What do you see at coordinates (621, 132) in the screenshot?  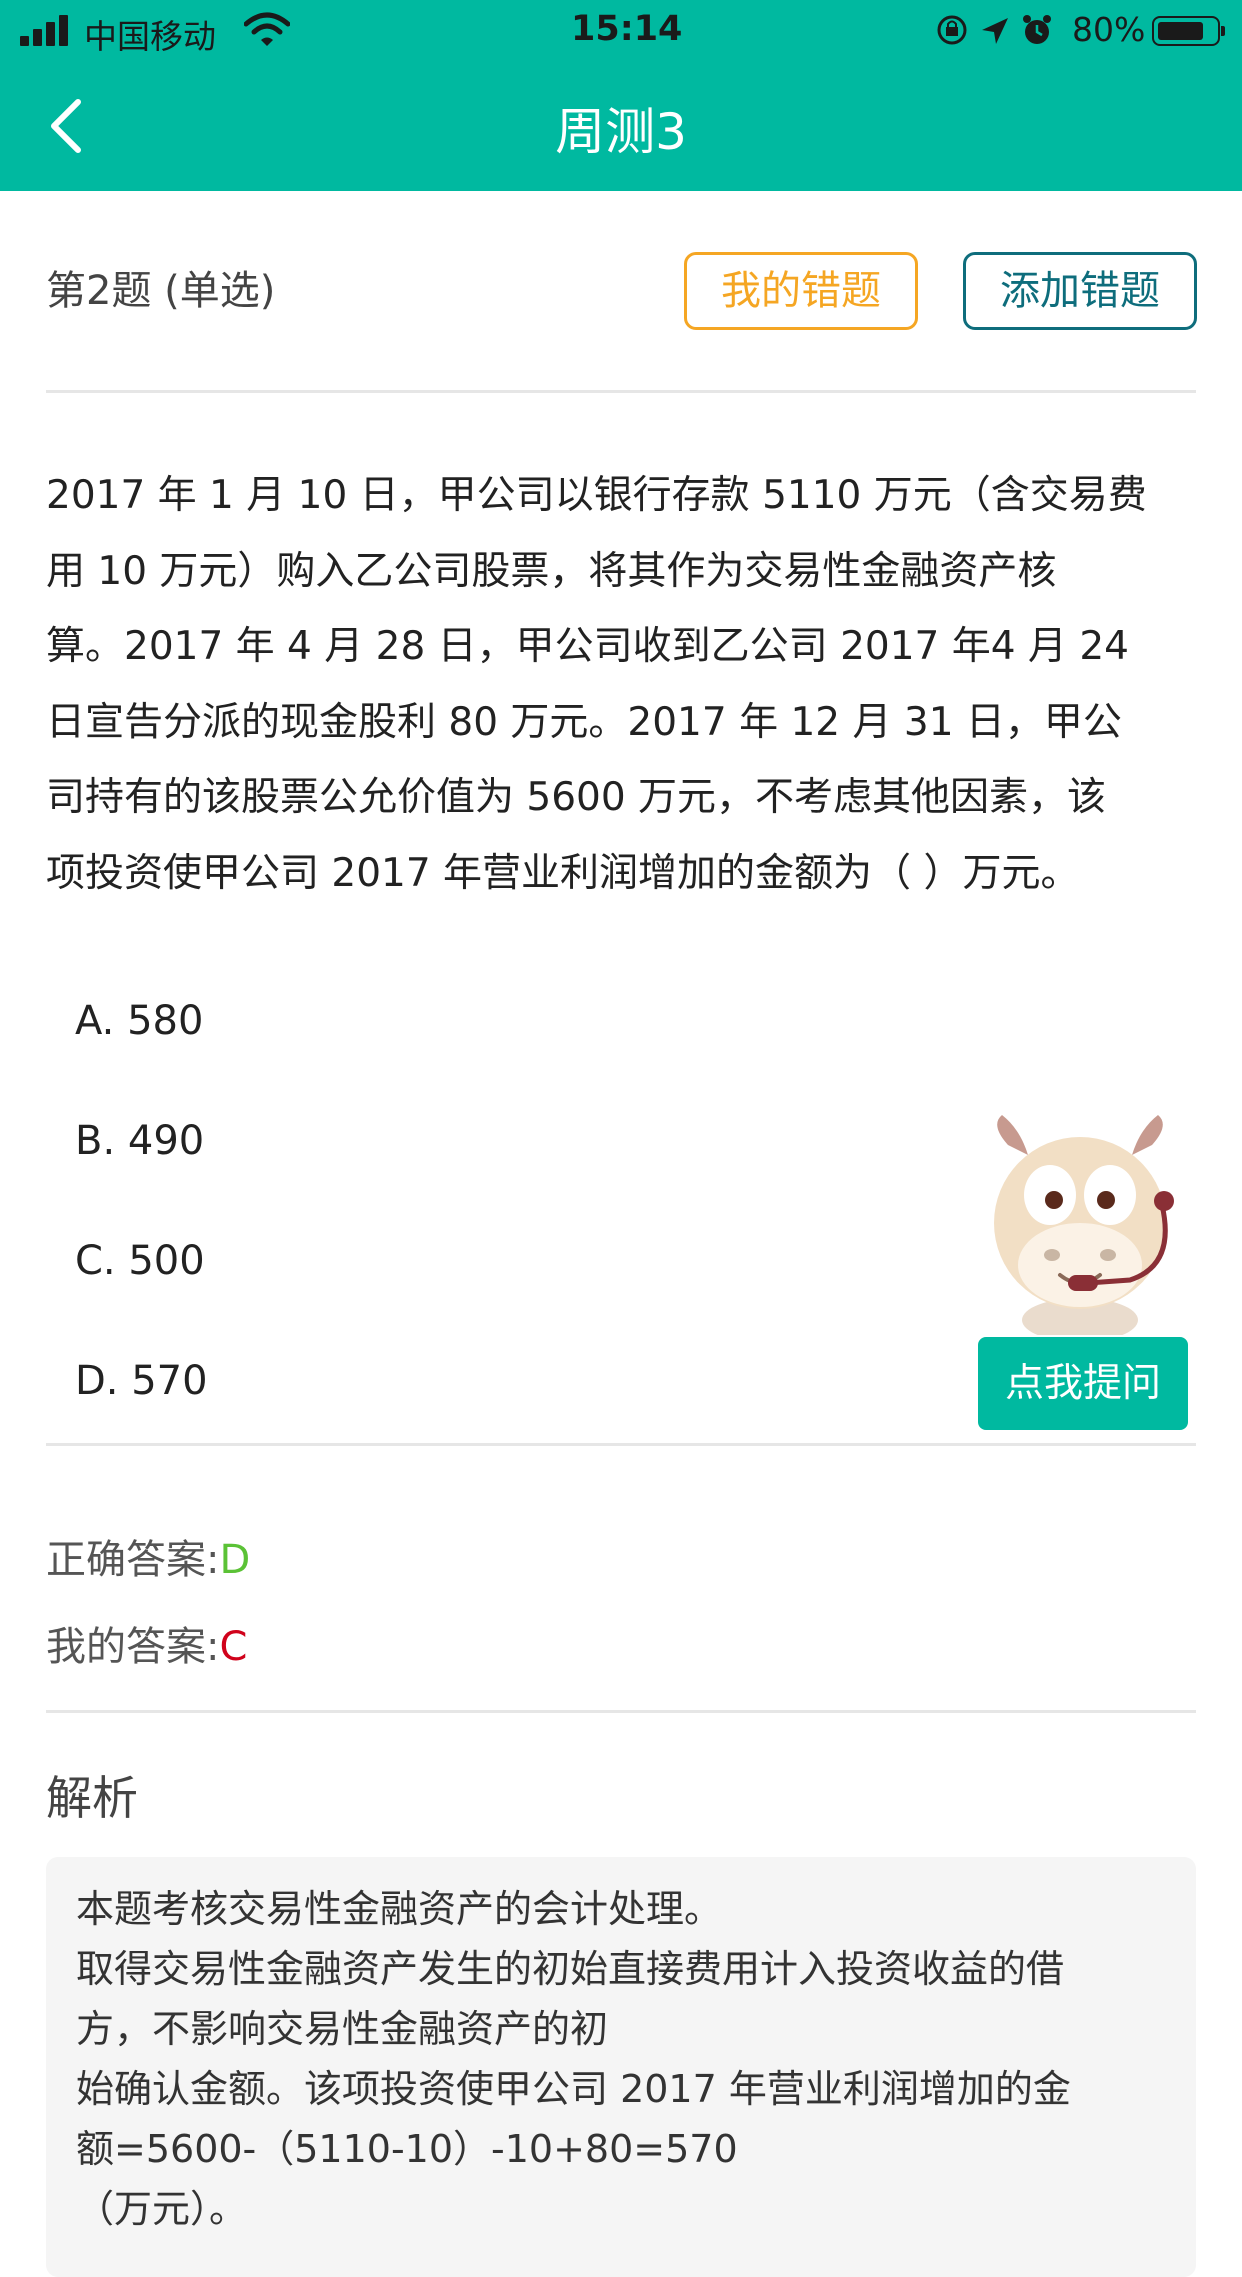 I see `page-title: 周测3` at bounding box center [621, 132].